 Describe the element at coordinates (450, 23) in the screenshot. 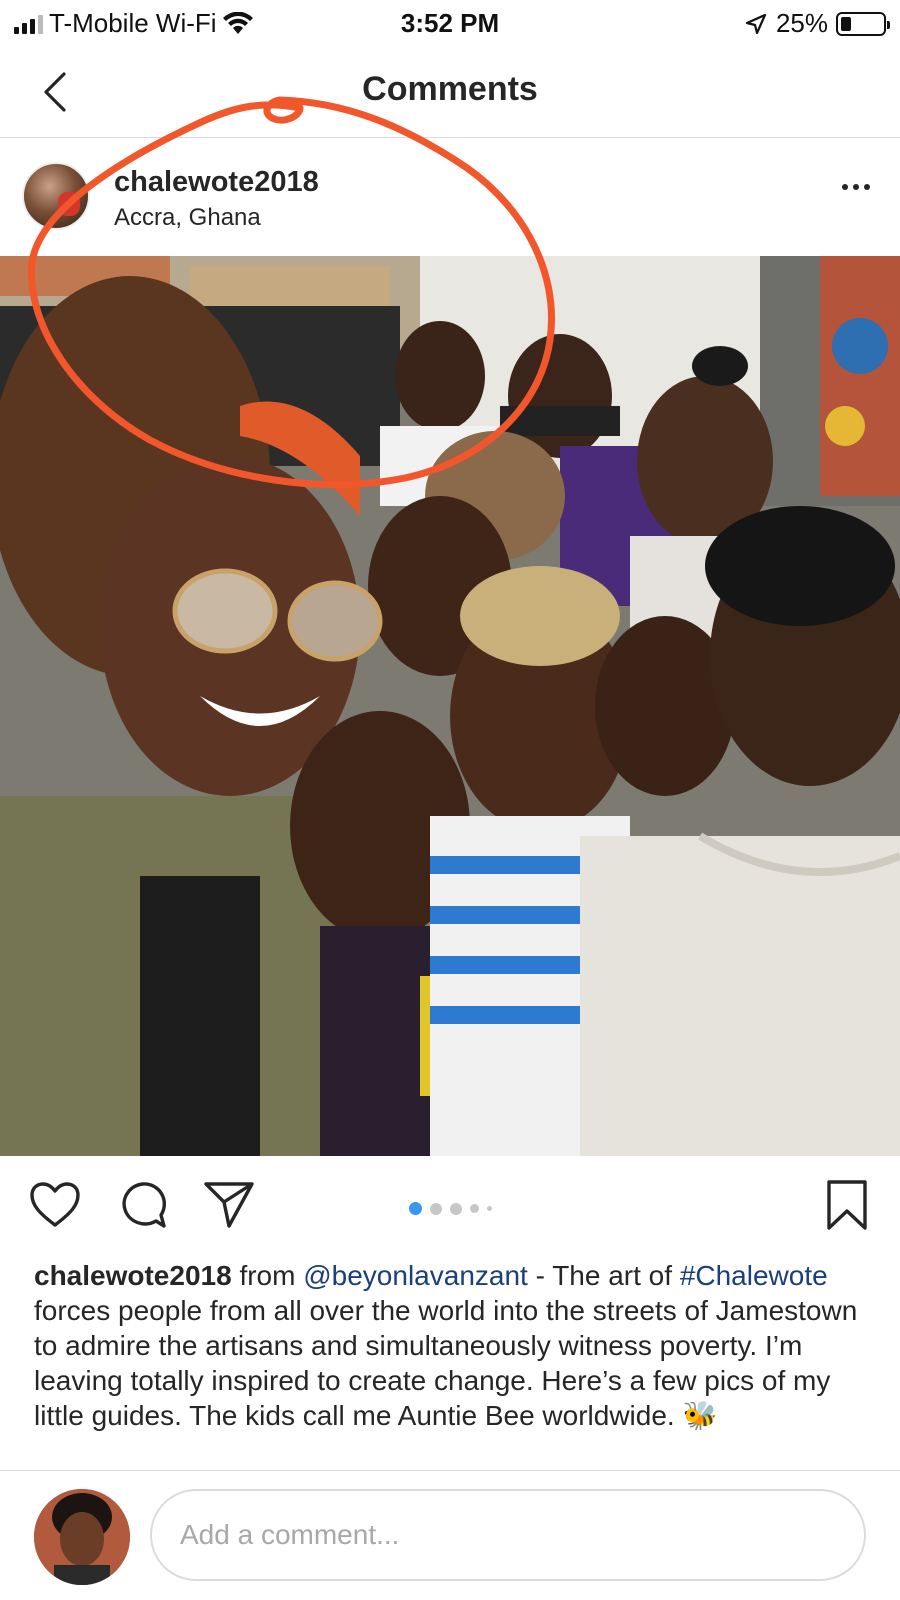

I see `status-bar: T-Mobile Wi-Fi 3:52 PM 25%` at that location.